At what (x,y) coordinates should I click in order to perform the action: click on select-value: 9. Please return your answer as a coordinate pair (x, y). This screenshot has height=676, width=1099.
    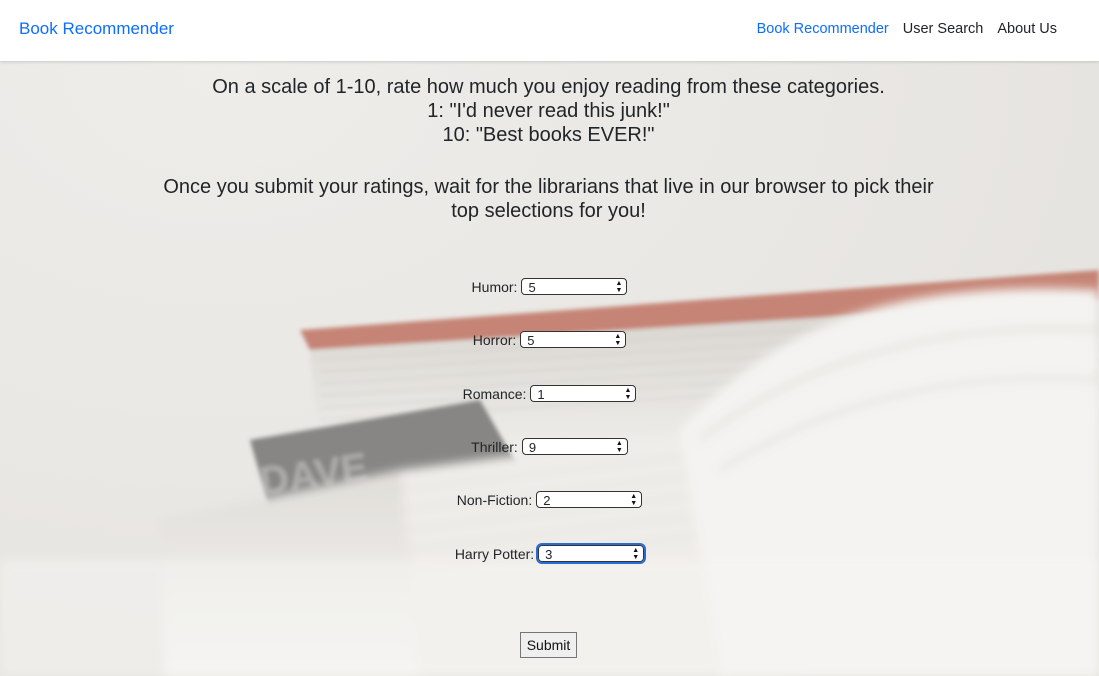
    Looking at the image, I should click on (532, 447).